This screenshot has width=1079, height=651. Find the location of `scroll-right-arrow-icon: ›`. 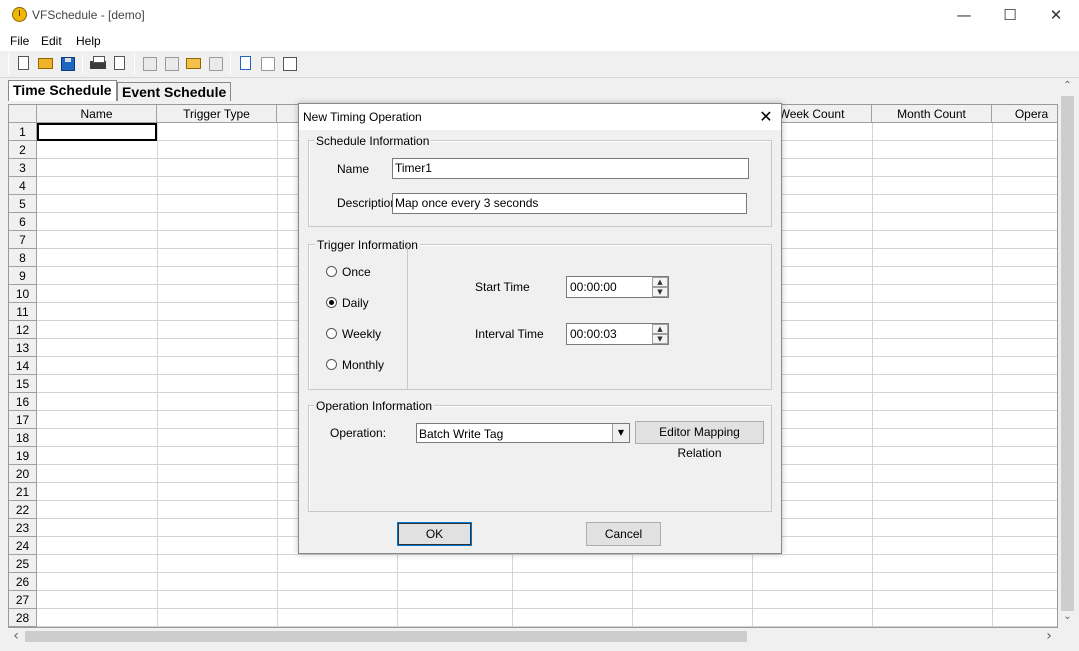

scroll-right-arrow-icon: › is located at coordinates (1049, 636).